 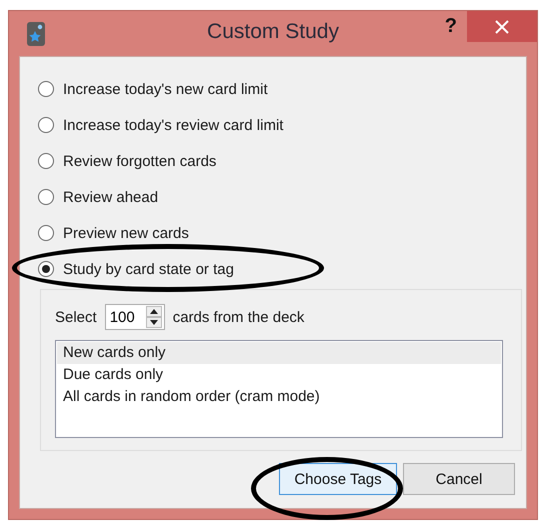 What do you see at coordinates (148, 269) in the screenshot?
I see `option-label: Study by card state or tag` at bounding box center [148, 269].